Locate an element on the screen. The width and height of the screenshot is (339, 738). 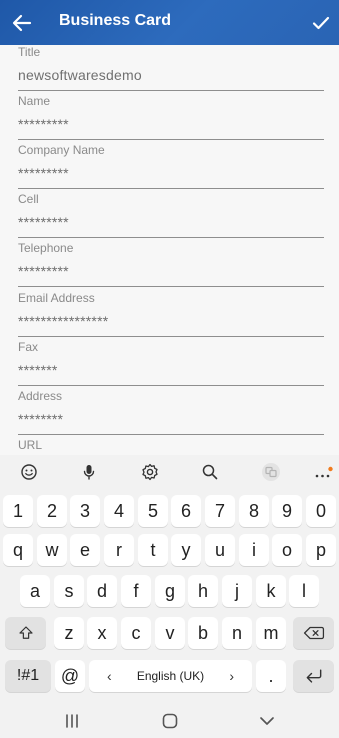
field-cell: Cell ********* is located at coordinates (171, 215).